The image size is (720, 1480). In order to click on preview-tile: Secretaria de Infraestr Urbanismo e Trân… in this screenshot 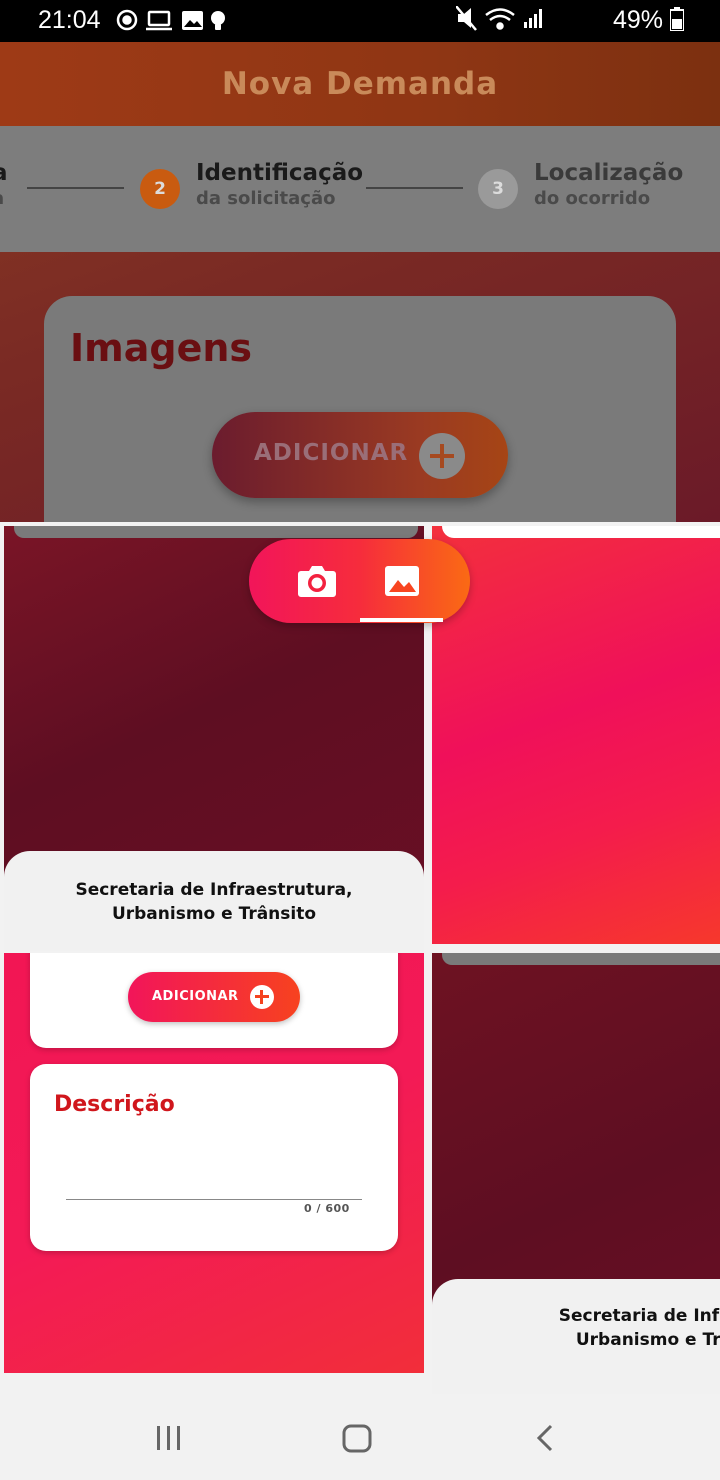, I will do `click(576, 1173)`.